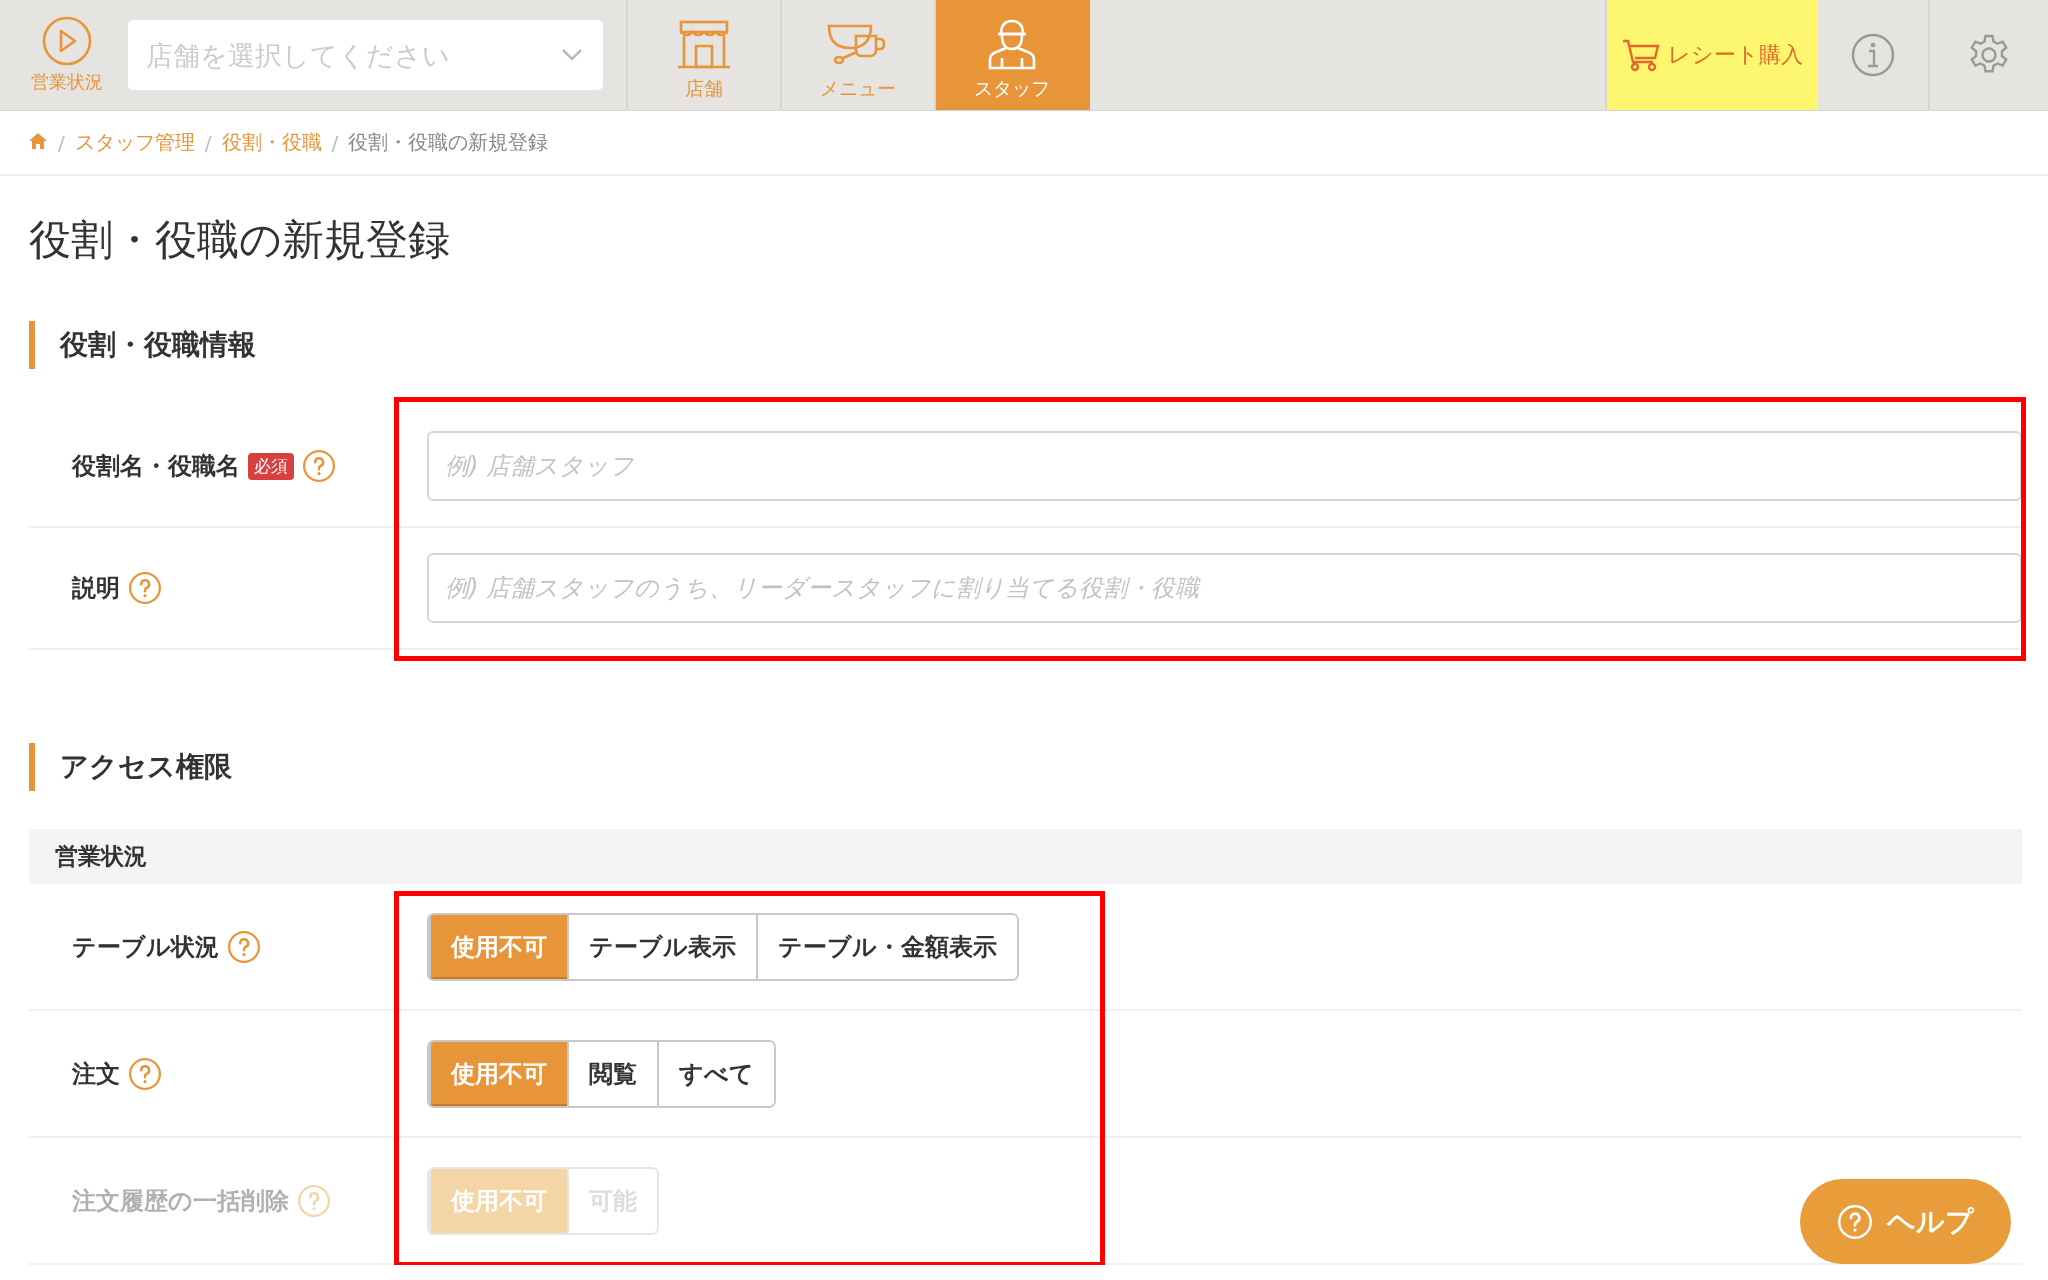 The image size is (2048, 1280). What do you see at coordinates (1025, 767) in the screenshot?
I see `section-heading: アクセス権限` at bounding box center [1025, 767].